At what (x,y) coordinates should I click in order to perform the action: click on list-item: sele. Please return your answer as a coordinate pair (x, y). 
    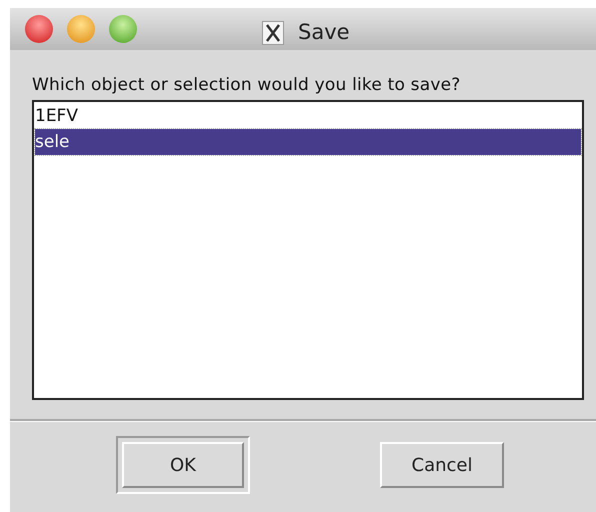
    Looking at the image, I should click on (308, 142).